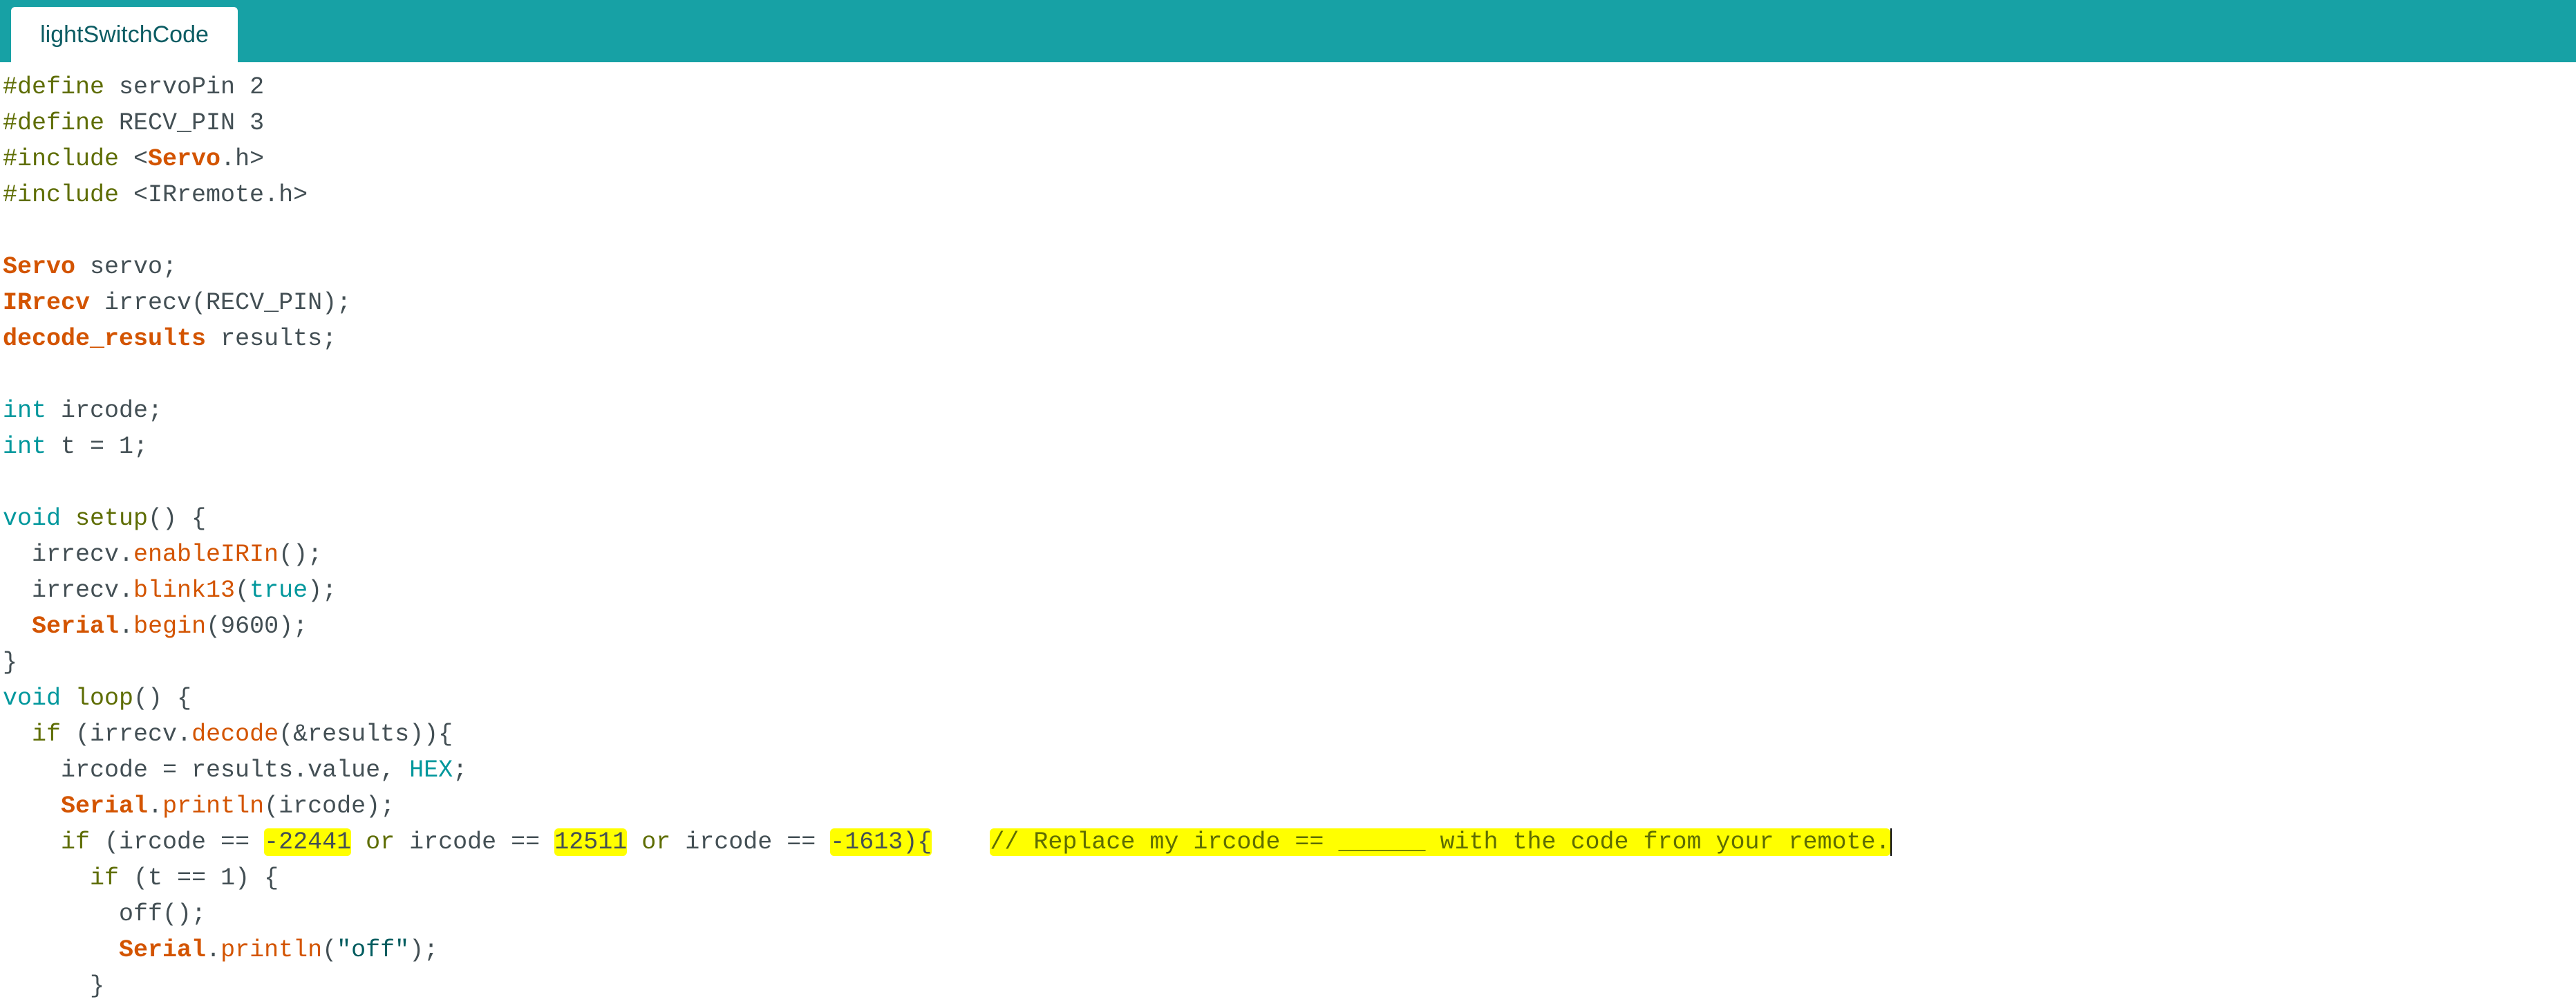 This screenshot has height=1004, width=2576. I want to click on code-line-7: IRrecv irrecv(RECV_PIN);, so click(177, 303).